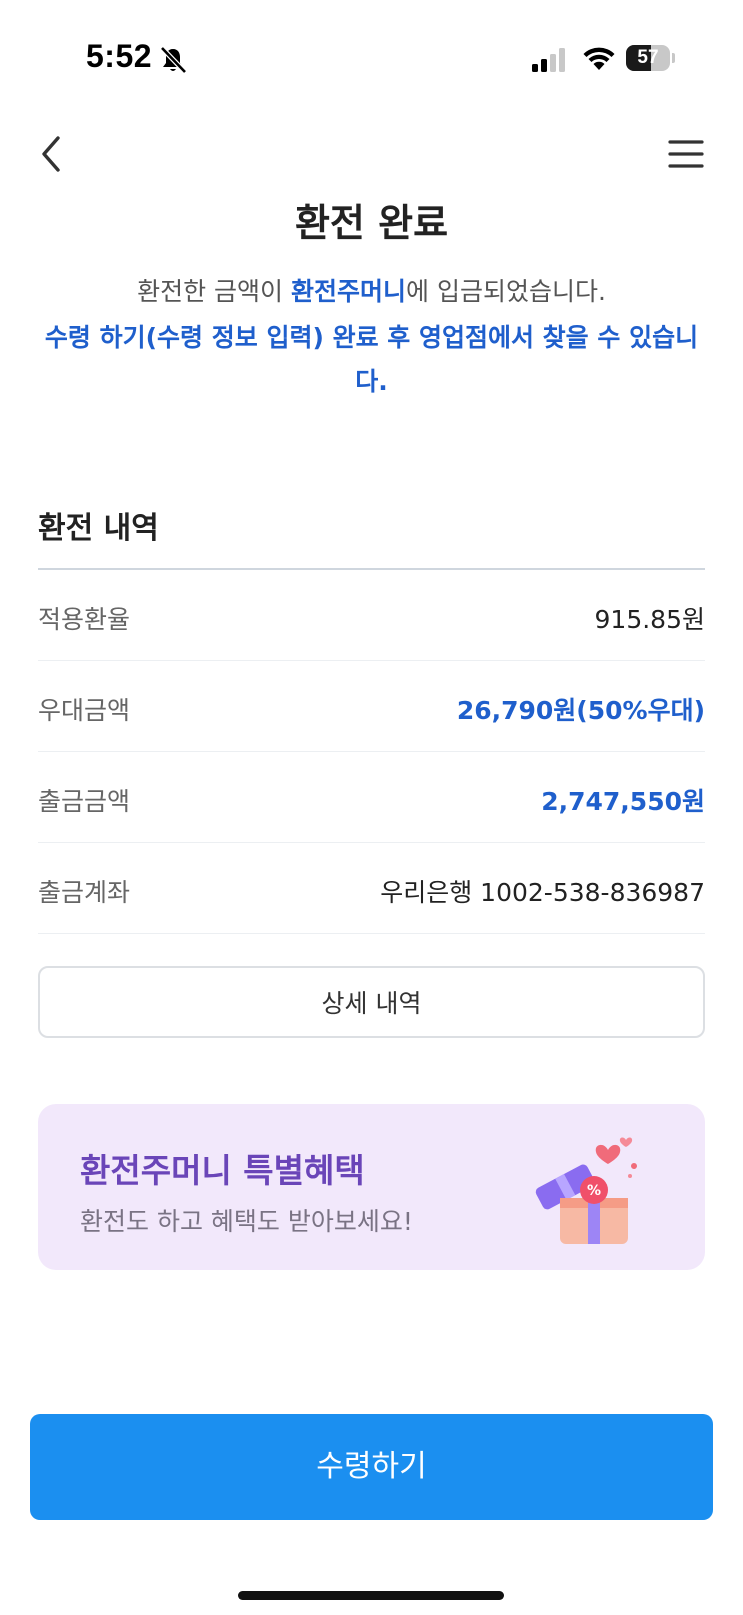 The width and height of the screenshot is (743, 1615). What do you see at coordinates (623, 801) in the screenshot?
I see `detail-value: 2,747,550원` at bounding box center [623, 801].